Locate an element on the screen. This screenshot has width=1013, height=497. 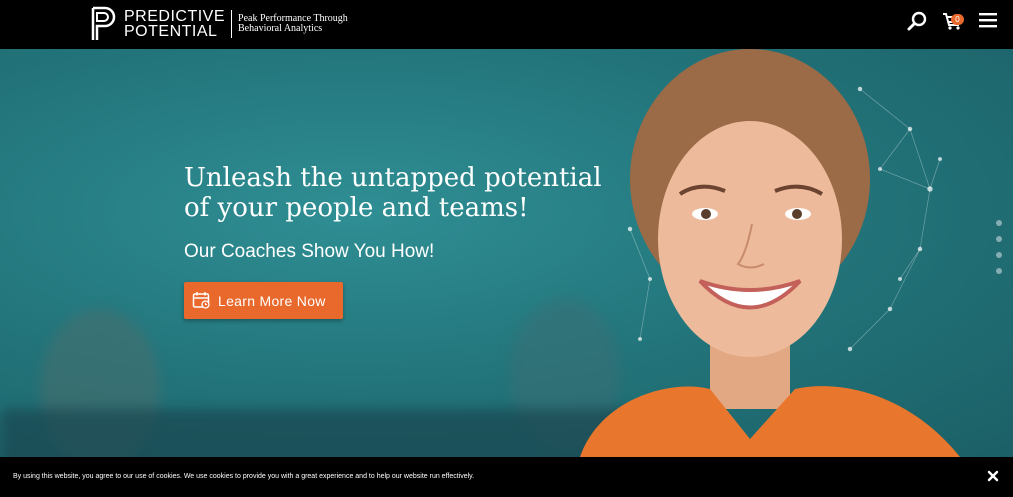
search-icon is located at coordinates (917, 21).